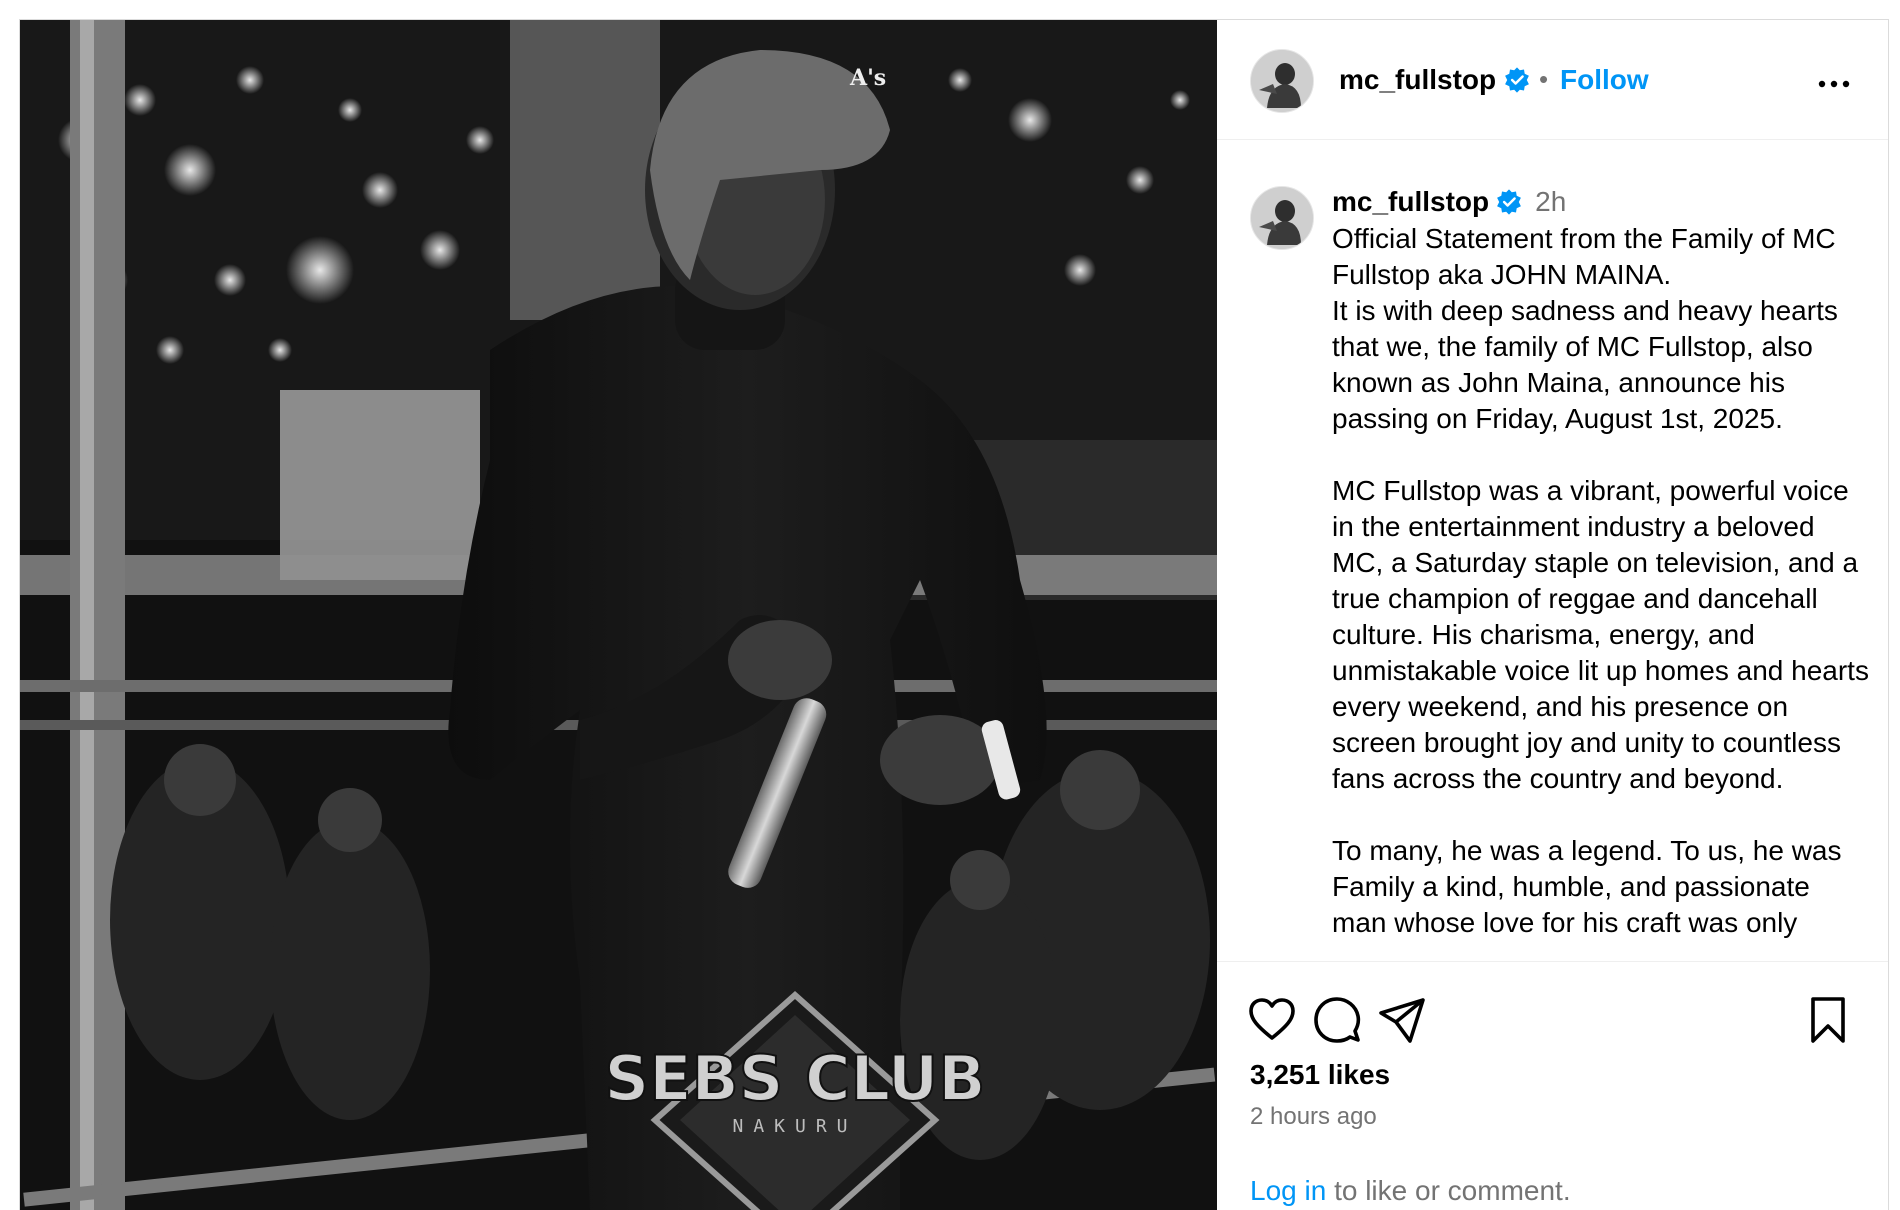 The width and height of the screenshot is (1900, 1210). Describe the element at coordinates (1834, 84) in the screenshot. I see `more-options-icon` at that location.